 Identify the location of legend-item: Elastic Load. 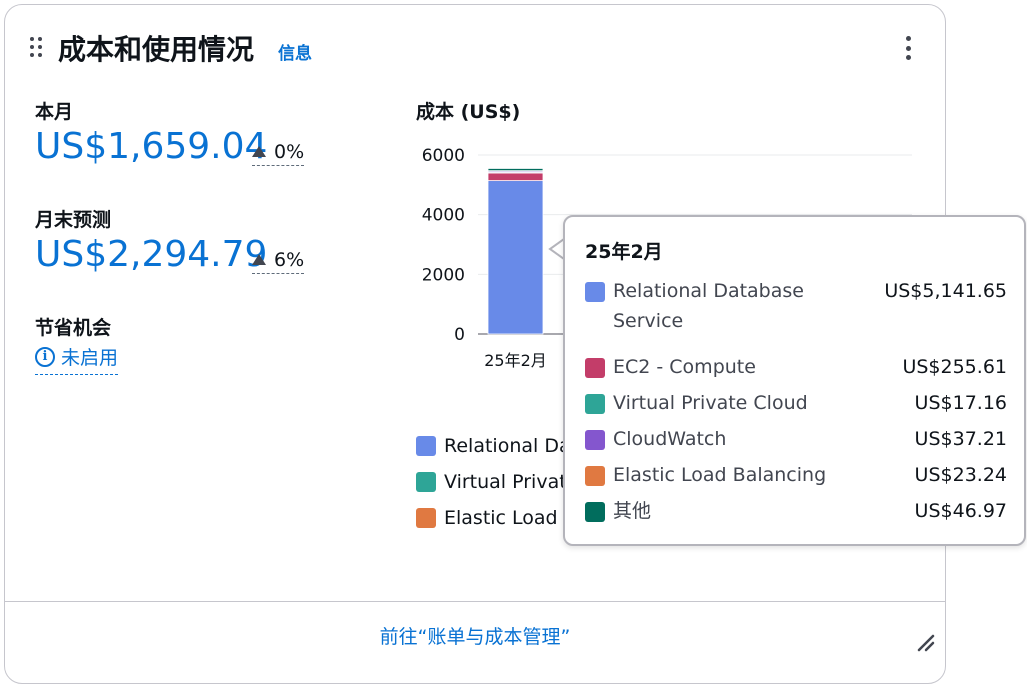
(487, 518).